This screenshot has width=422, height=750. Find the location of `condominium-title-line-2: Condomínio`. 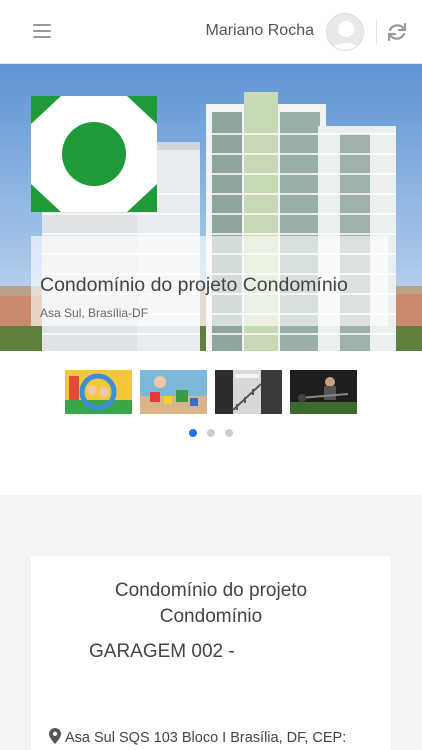

condominium-title-line-2: Condomínio is located at coordinates (211, 616).